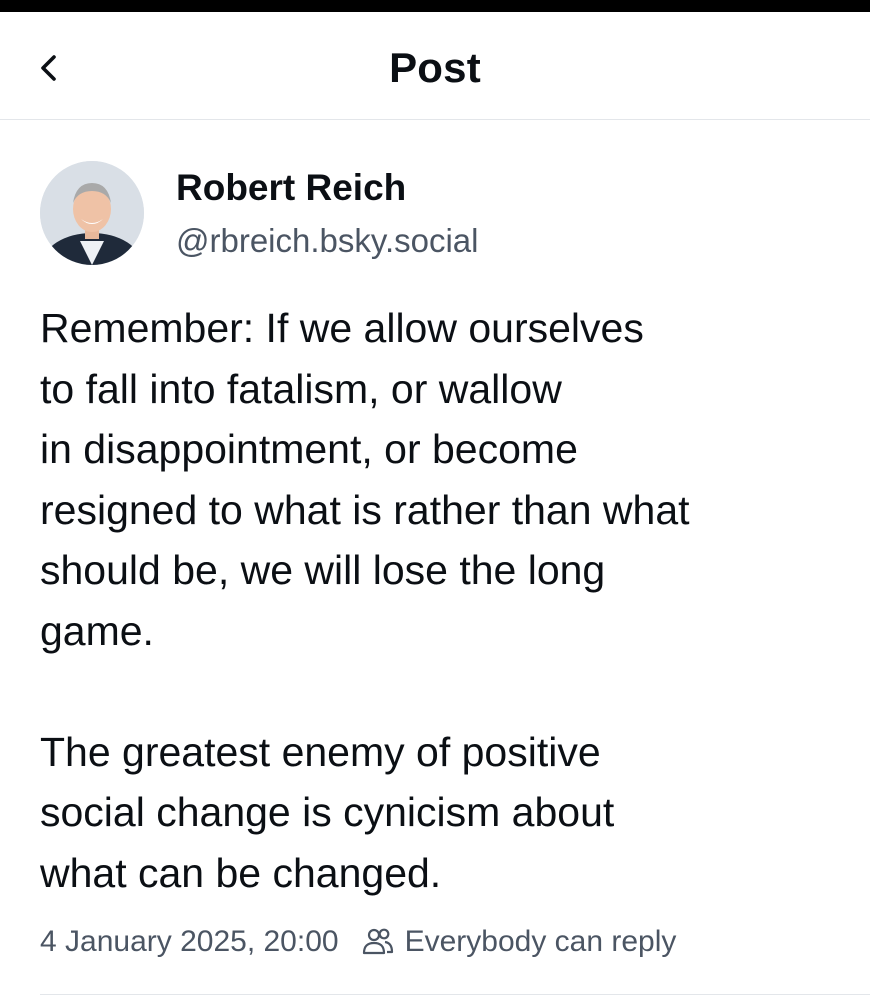  What do you see at coordinates (378, 942) in the screenshot?
I see `people-icon` at bounding box center [378, 942].